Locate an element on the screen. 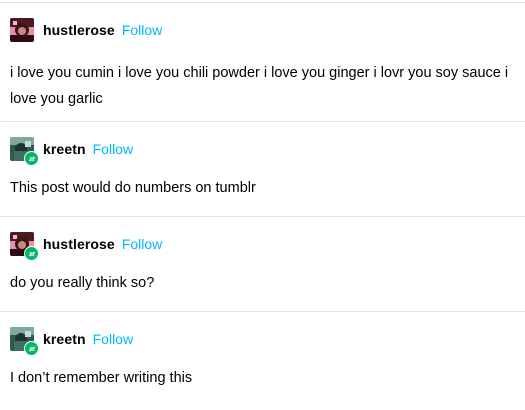  hustlerose-avatar-icon is located at coordinates (22, 30).